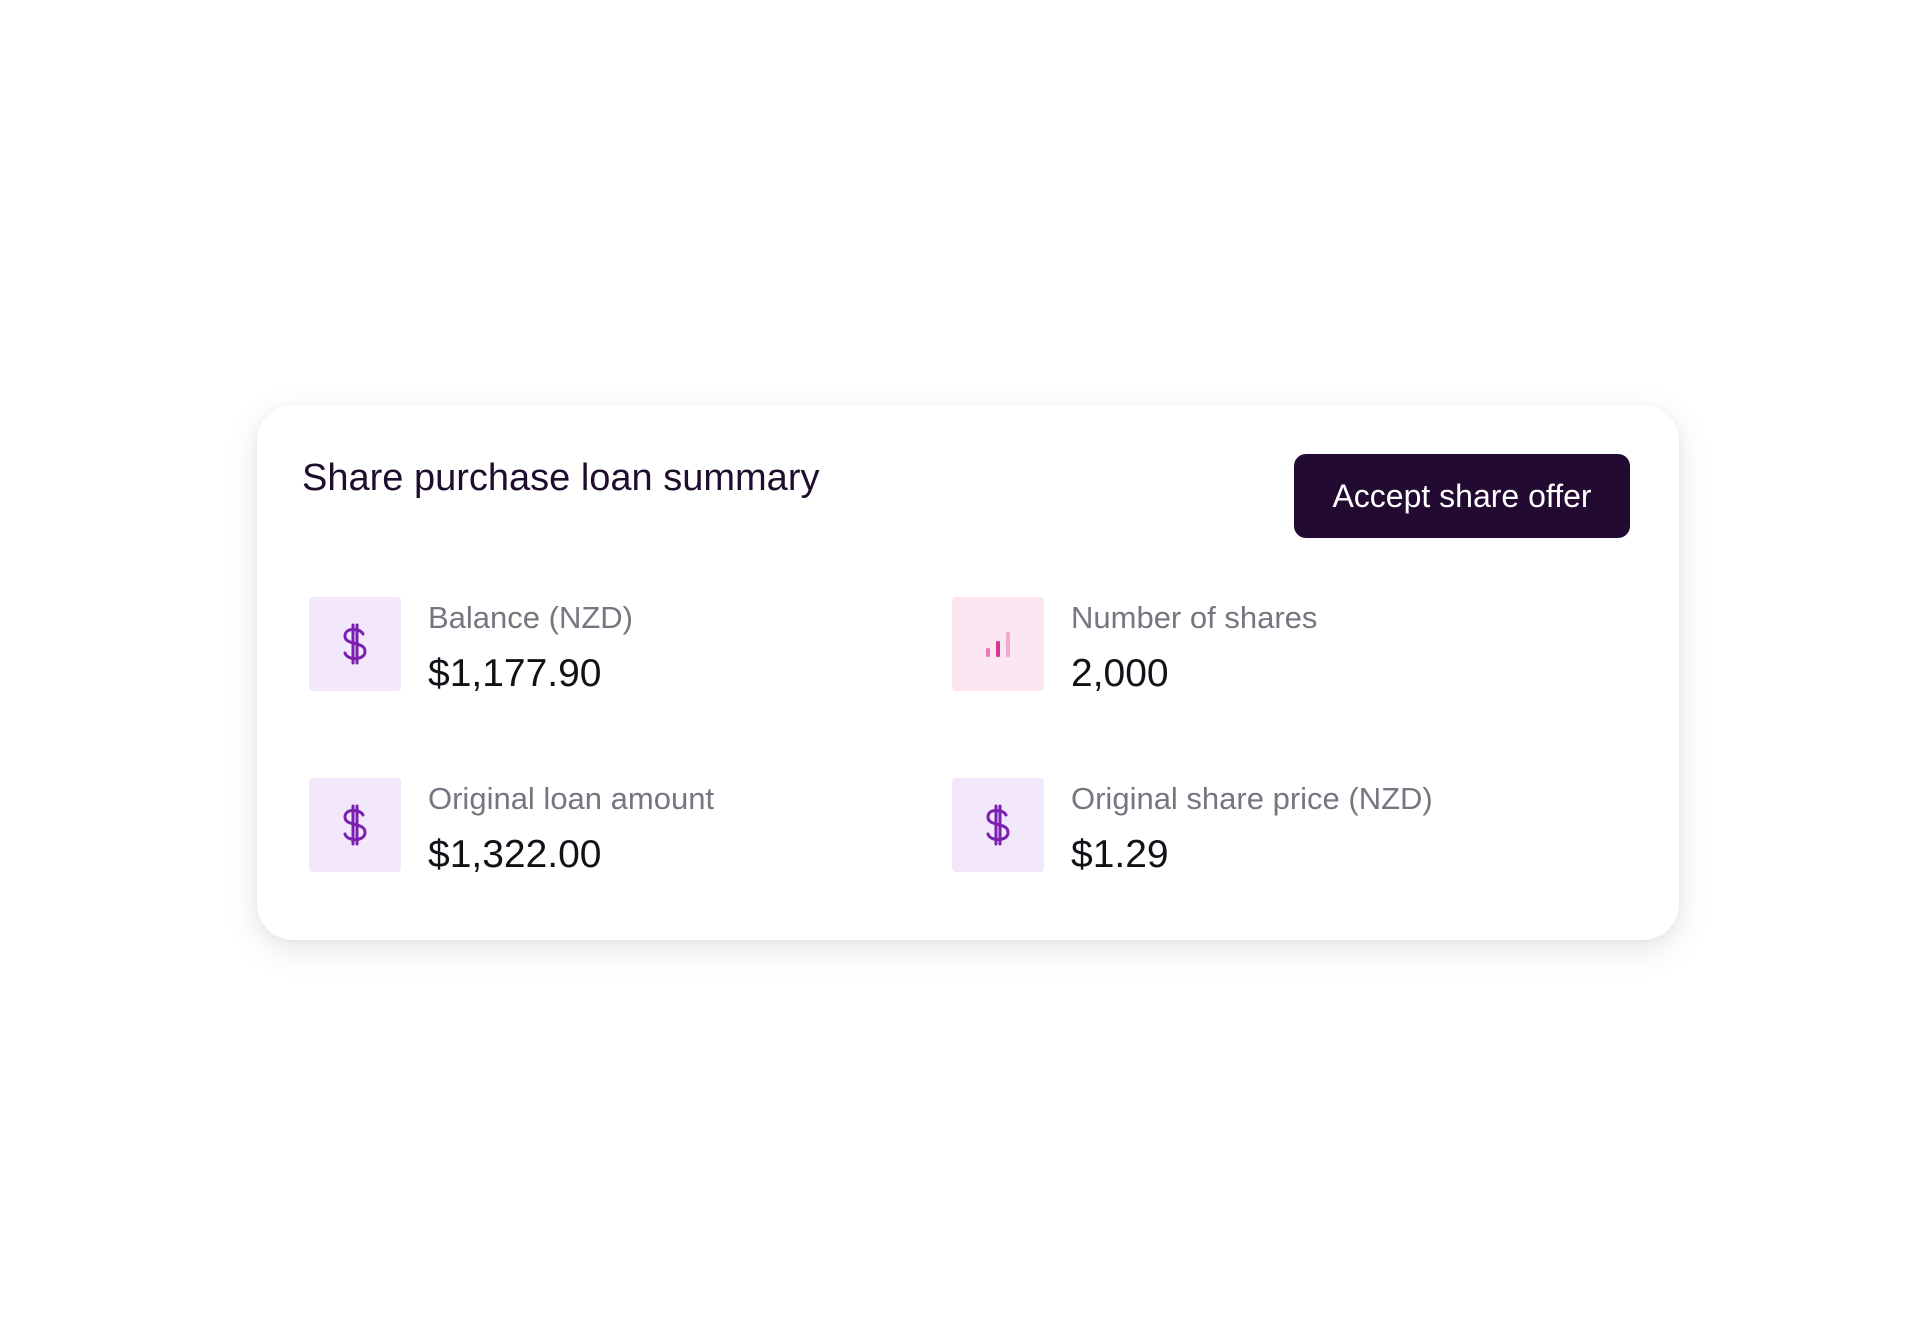  What do you see at coordinates (1462, 496) in the screenshot?
I see `accept-share-offer-button: Accept share offer` at bounding box center [1462, 496].